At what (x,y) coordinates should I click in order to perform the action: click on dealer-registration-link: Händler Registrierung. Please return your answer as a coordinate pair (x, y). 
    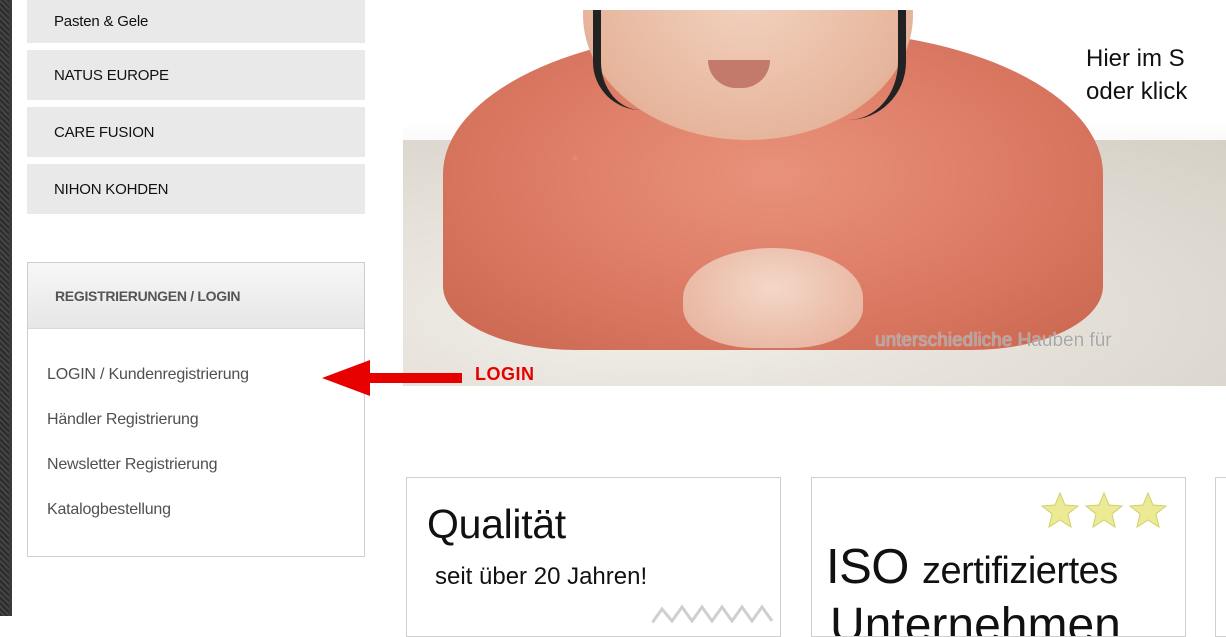
    Looking at the image, I should click on (205, 420).